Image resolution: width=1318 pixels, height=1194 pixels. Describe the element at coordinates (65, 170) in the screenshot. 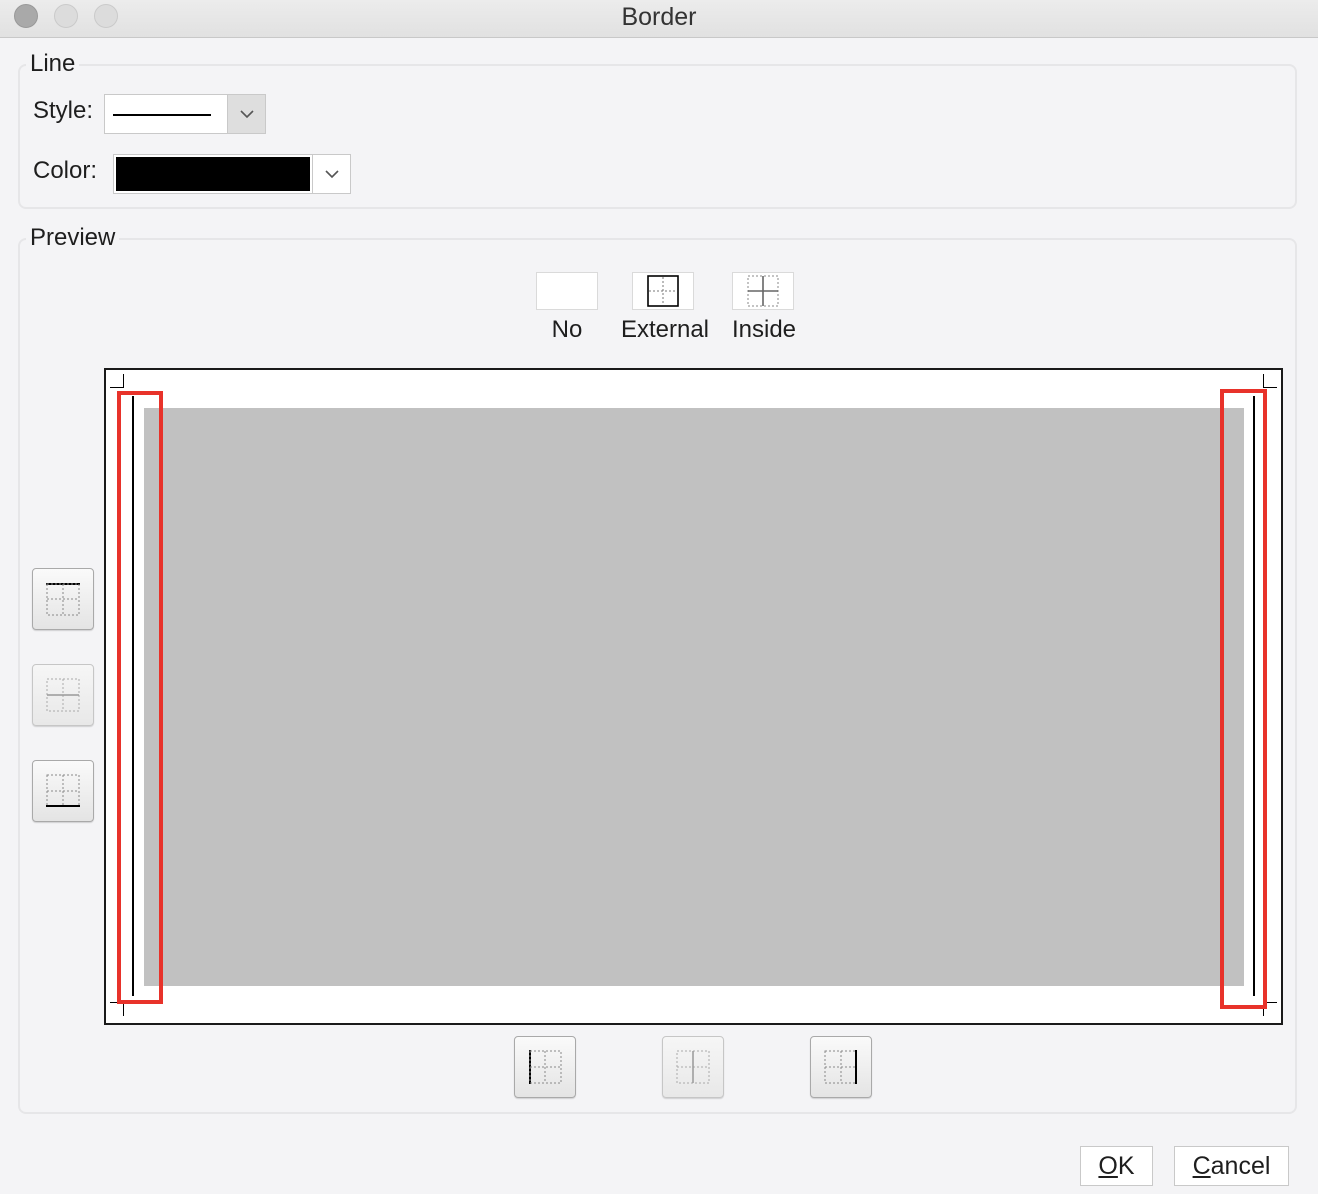

I see `color-label: Color:` at that location.